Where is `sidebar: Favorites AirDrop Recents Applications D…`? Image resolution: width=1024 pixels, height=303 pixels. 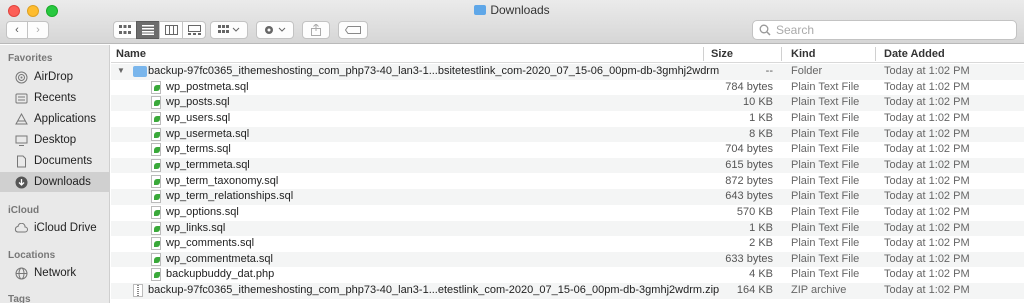
sidebar: Favorites AirDrop Recents Applications D… is located at coordinates (55, 174).